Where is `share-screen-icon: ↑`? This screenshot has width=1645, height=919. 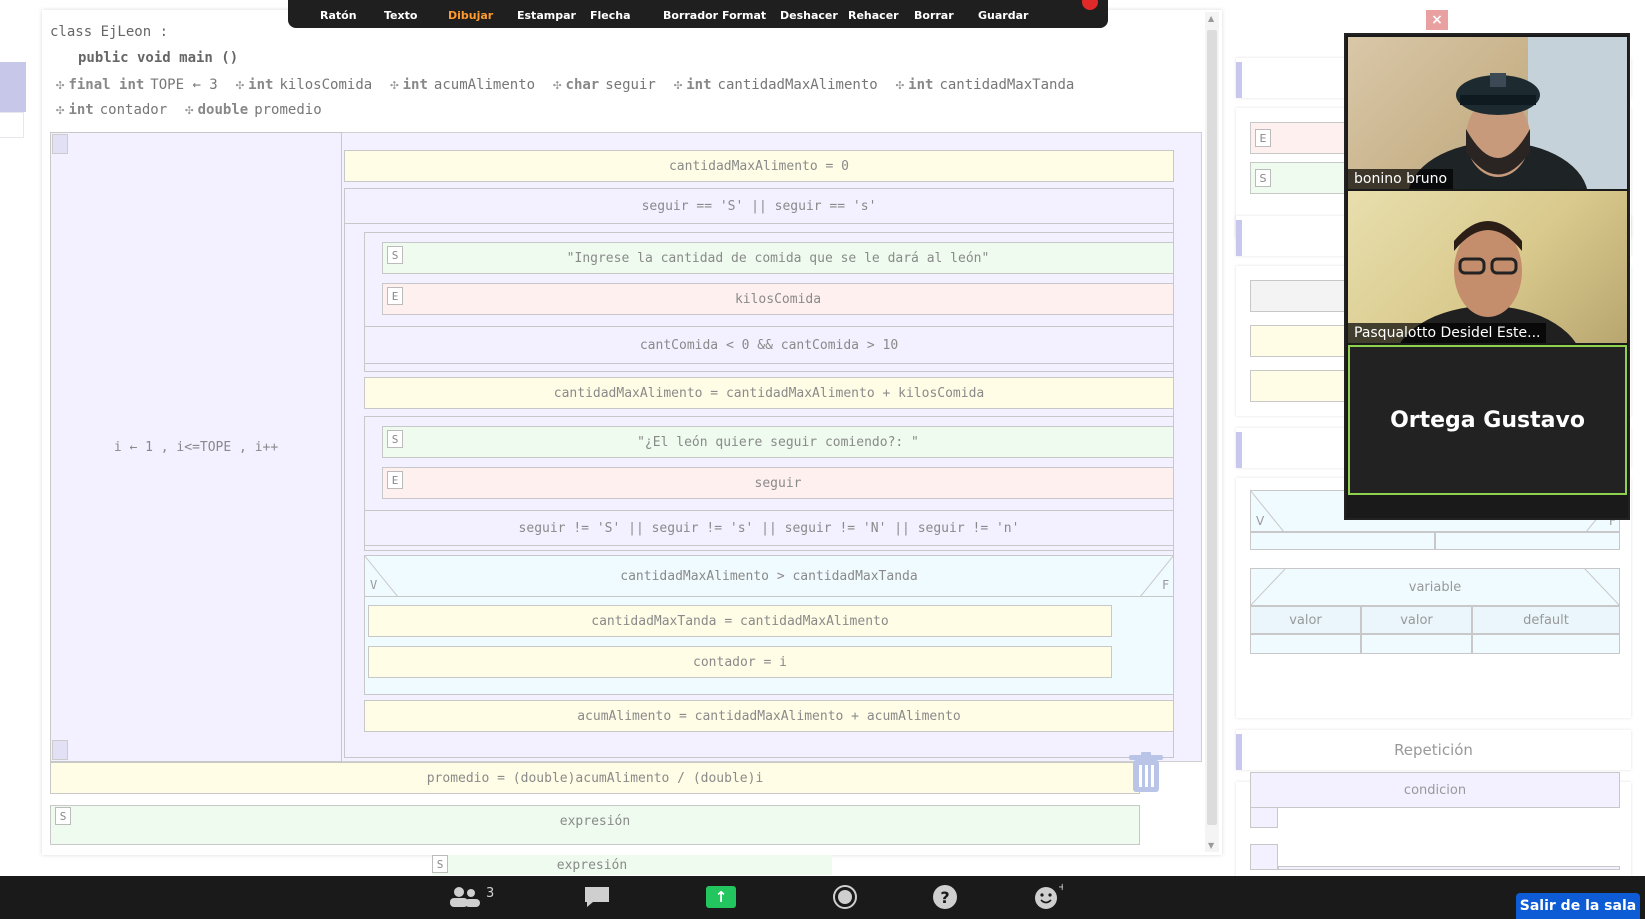
share-screen-icon: ↑ is located at coordinates (721, 897).